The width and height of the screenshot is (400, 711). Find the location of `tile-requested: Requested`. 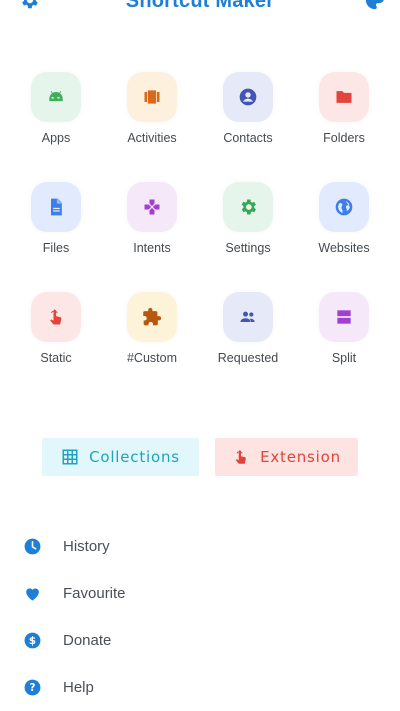

tile-requested: Requested is located at coordinates (248, 347).